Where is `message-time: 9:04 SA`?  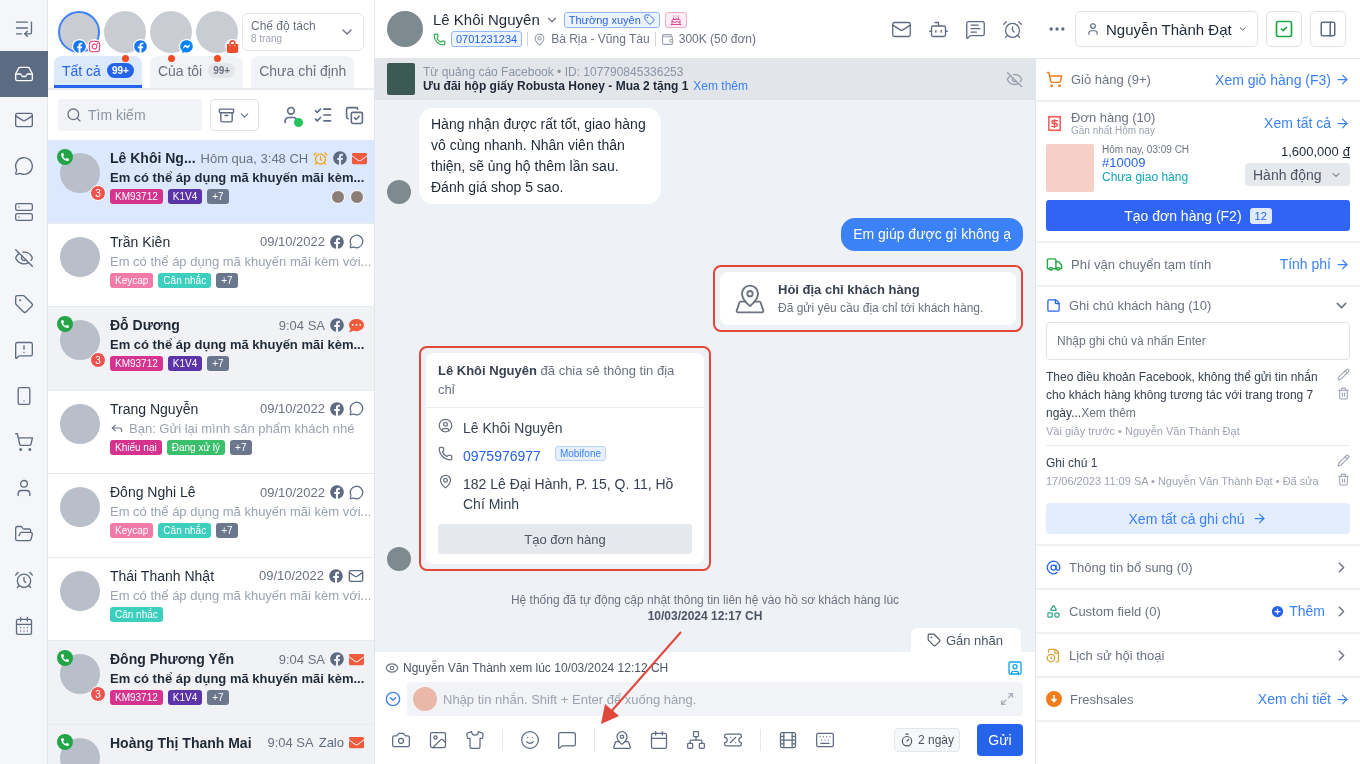 message-time: 9:04 SA is located at coordinates (301, 659).